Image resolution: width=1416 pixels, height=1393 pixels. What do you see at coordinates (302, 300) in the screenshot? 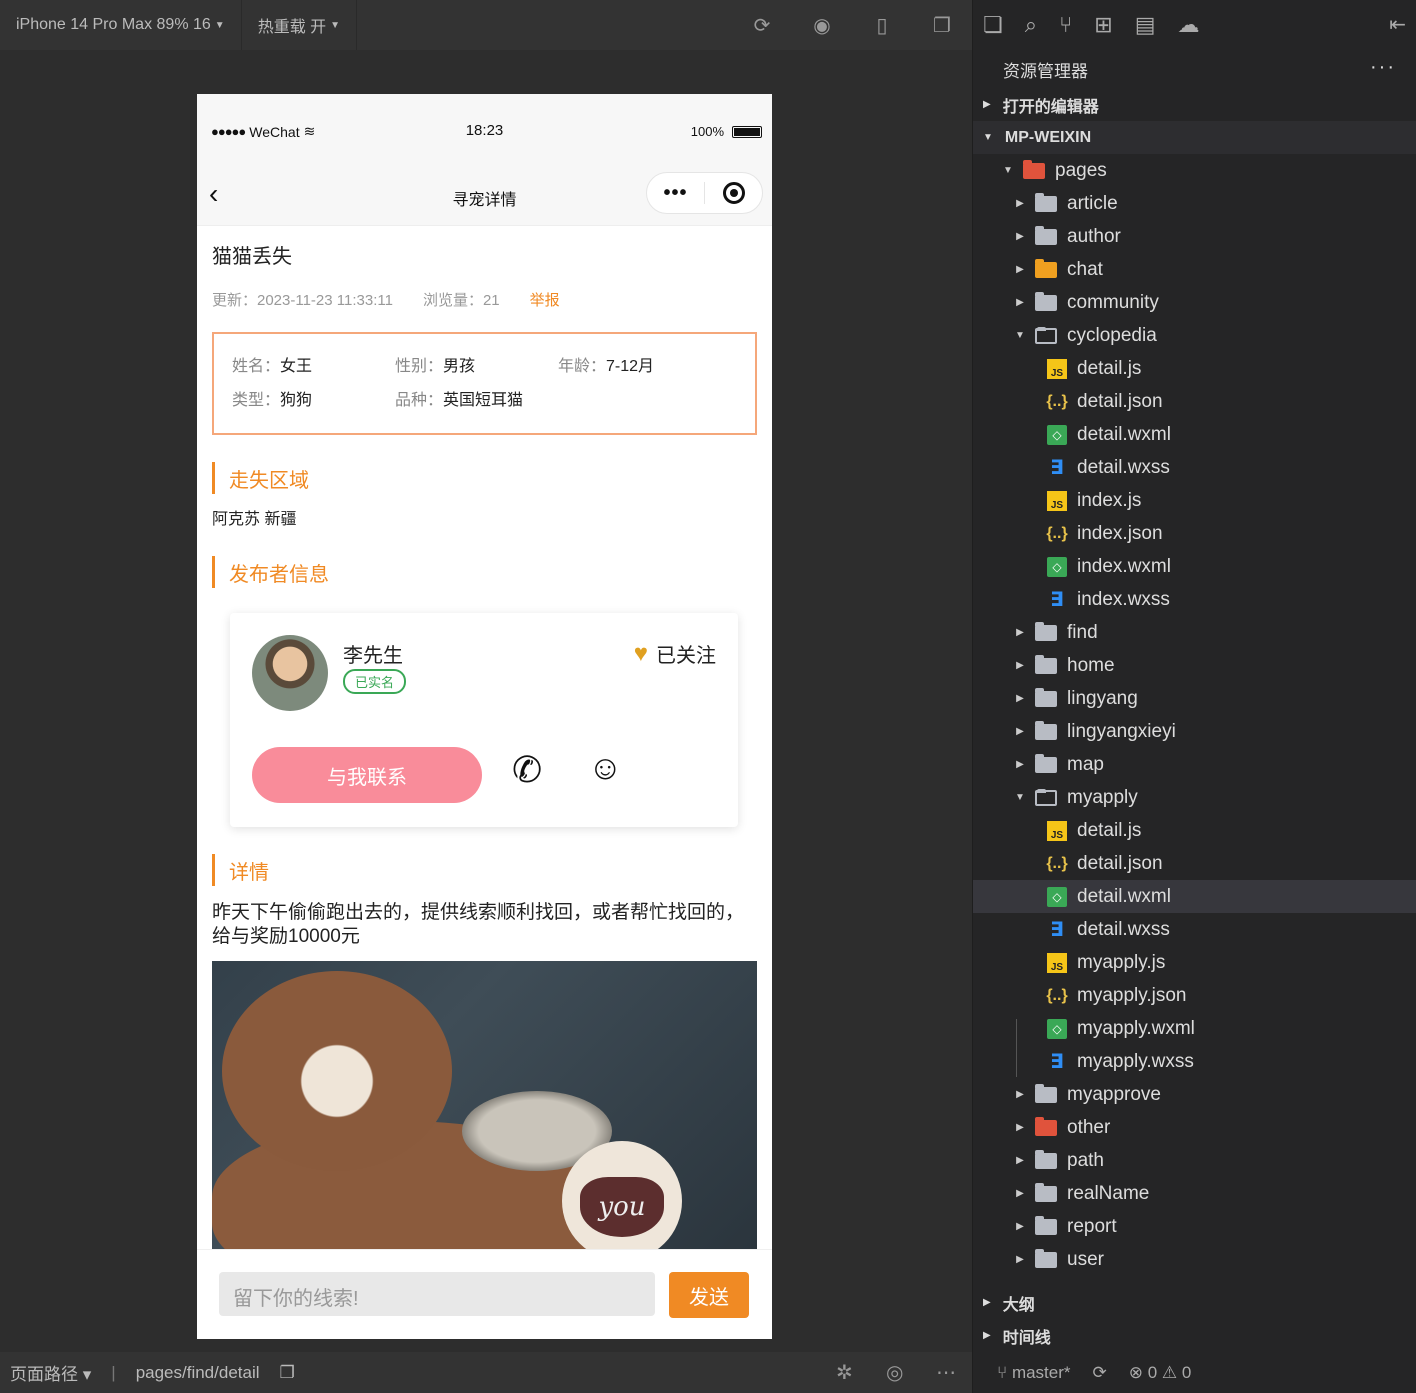
I see `update-time: 更新：2023-11-23 11:33:11` at bounding box center [302, 300].